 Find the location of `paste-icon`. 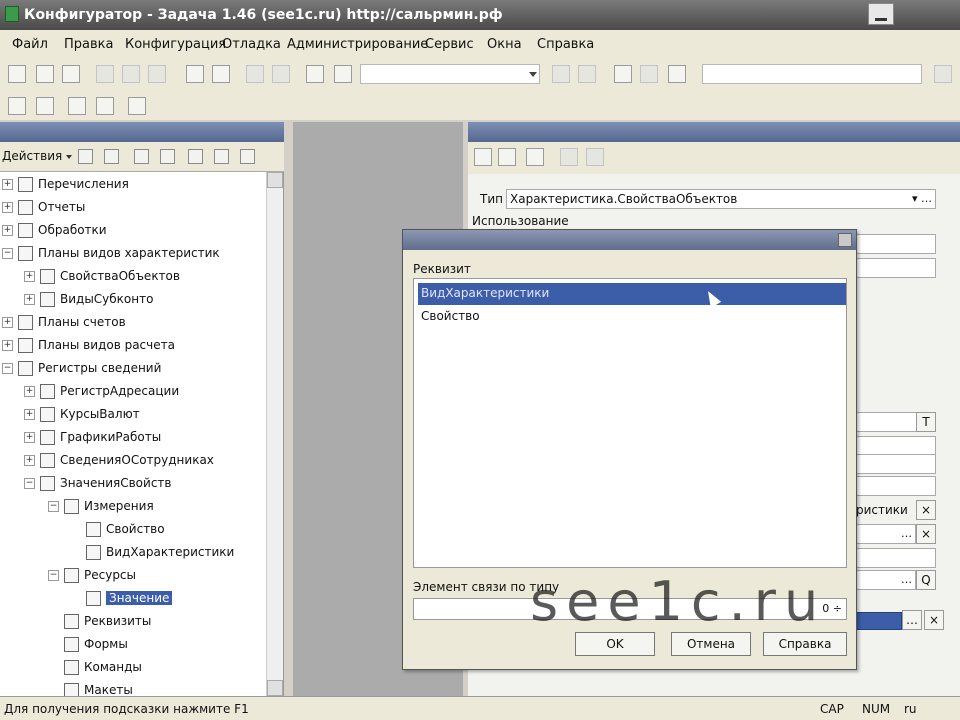

paste-icon is located at coordinates (157, 74).